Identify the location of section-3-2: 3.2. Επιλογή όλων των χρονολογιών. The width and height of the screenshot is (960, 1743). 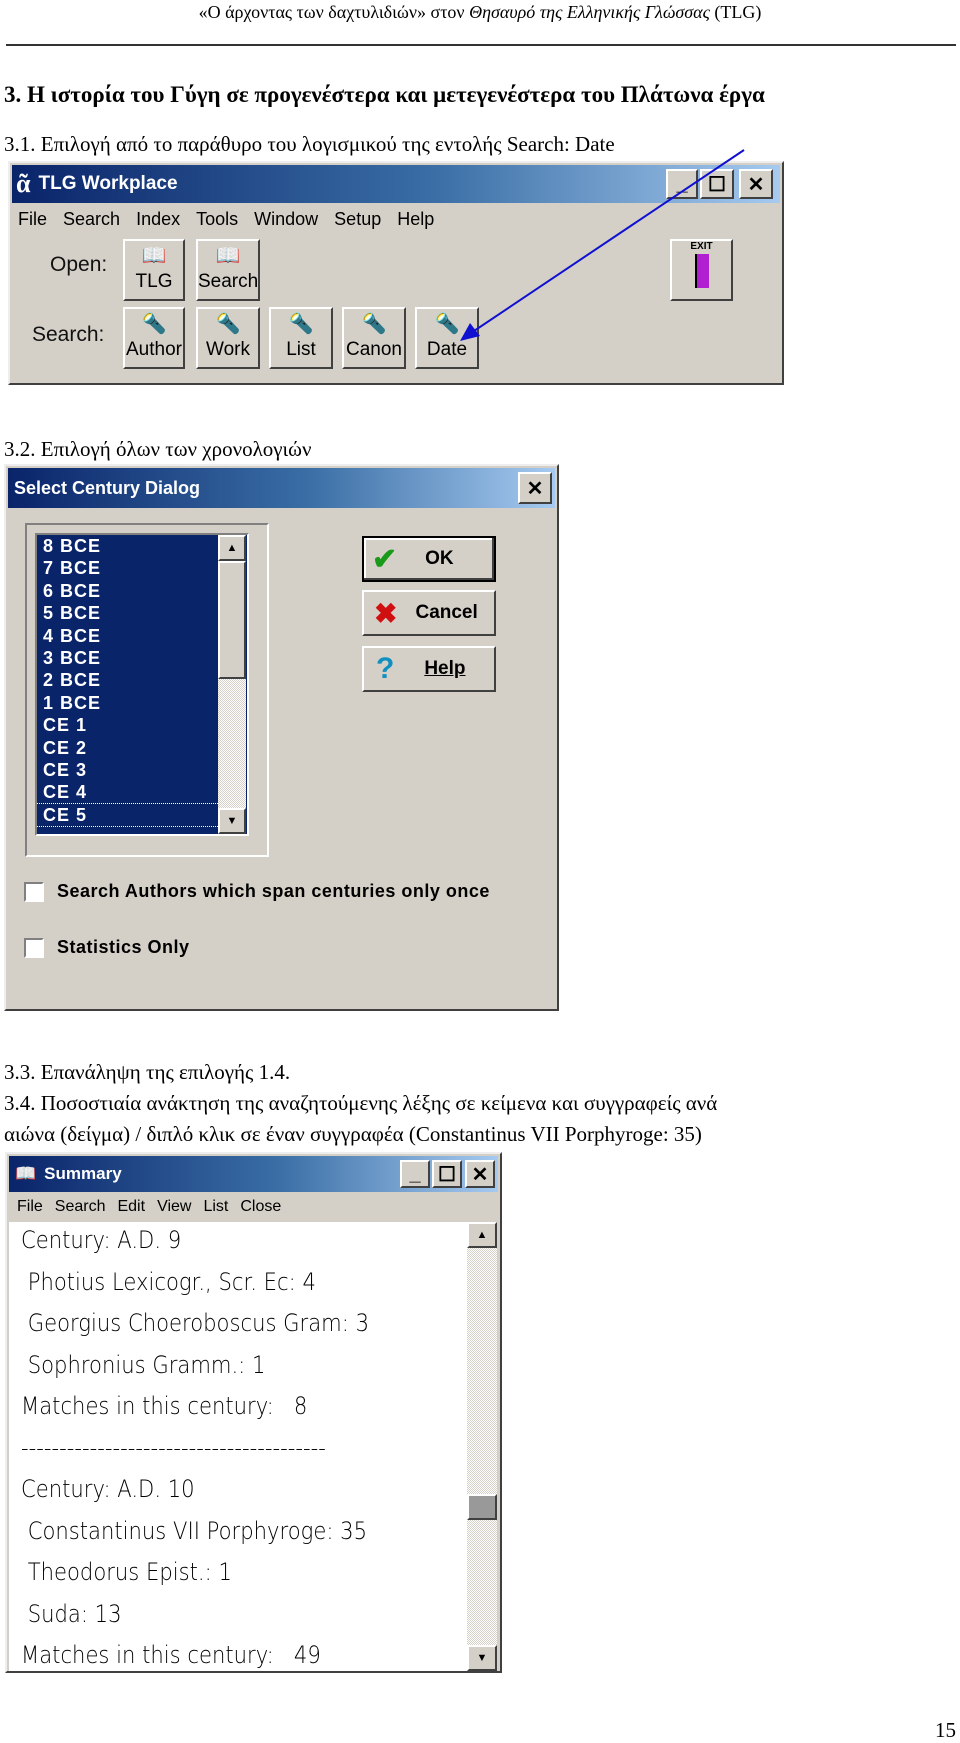
(158, 449).